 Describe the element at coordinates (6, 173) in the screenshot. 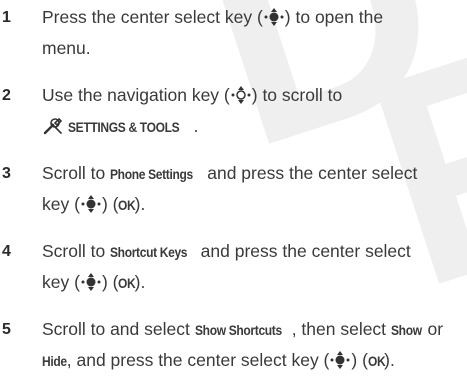

I see `step-number: 3` at that location.